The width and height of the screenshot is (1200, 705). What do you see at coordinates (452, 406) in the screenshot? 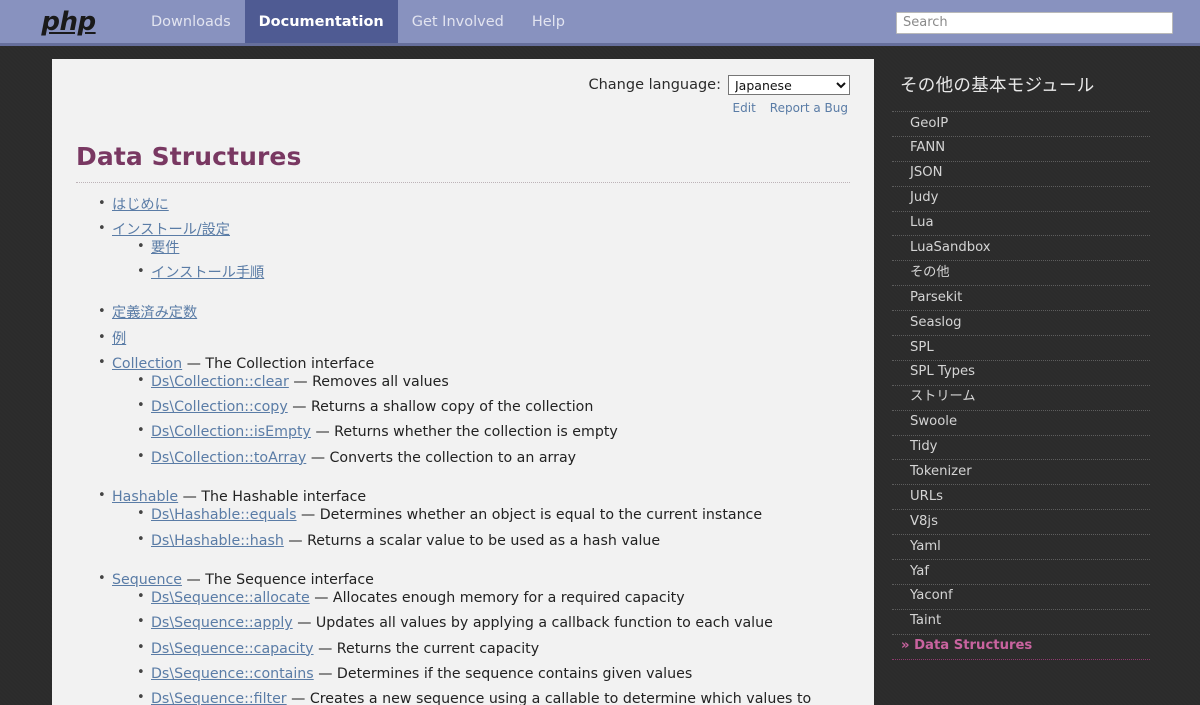
I see `toc-description: Returns a shallow copy of the collection` at bounding box center [452, 406].